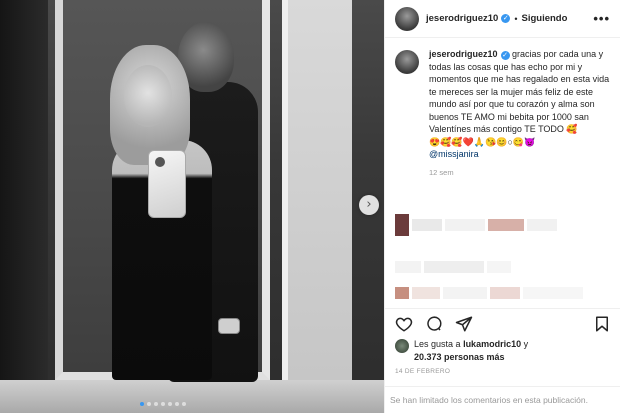  What do you see at coordinates (526, 344) in the screenshot?
I see `likes-conjunction: y` at bounding box center [526, 344].